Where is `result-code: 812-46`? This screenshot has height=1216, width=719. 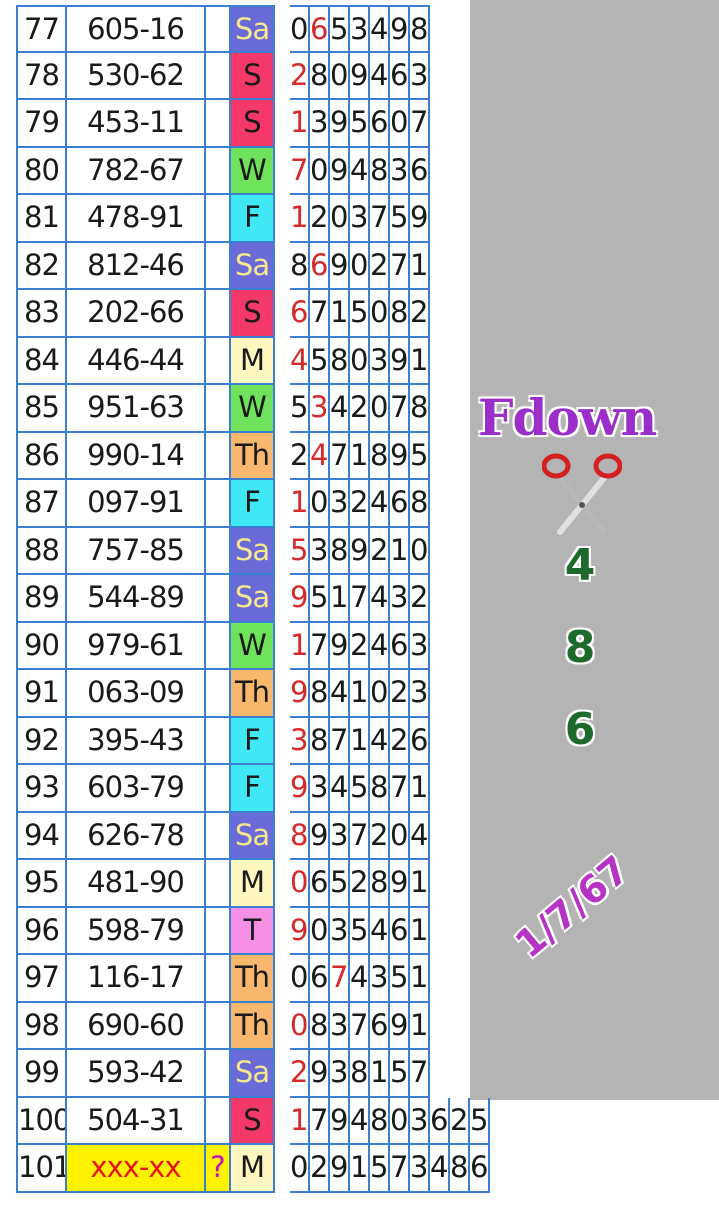 result-code: 812-46 is located at coordinates (136, 266).